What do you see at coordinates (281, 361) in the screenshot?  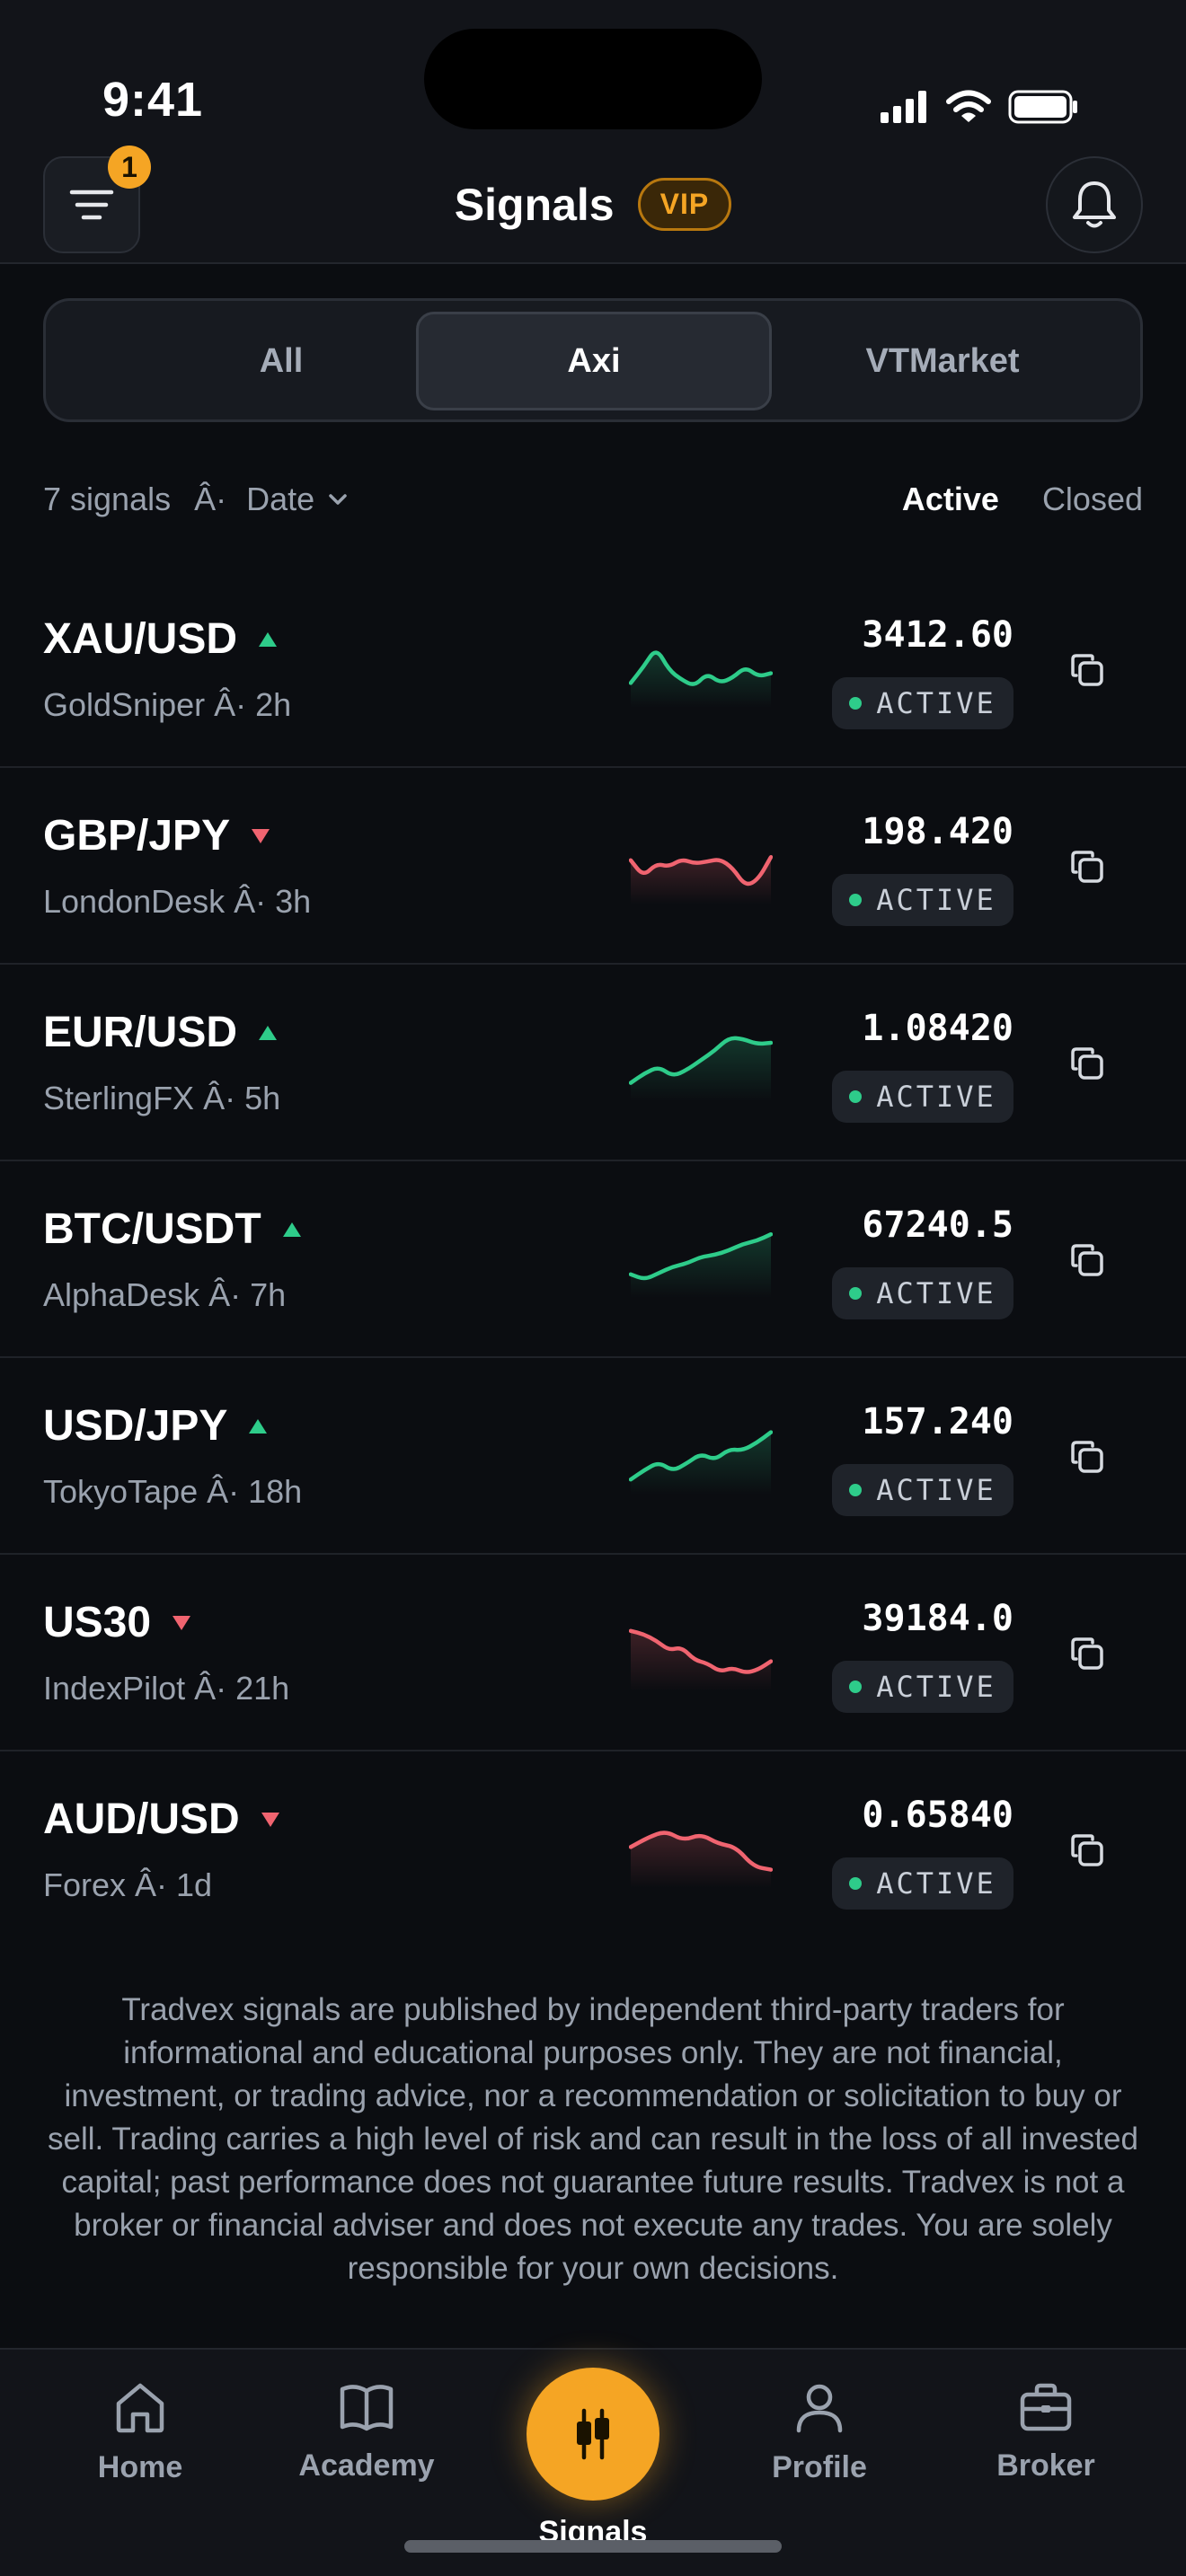 I see `tab-all: All` at bounding box center [281, 361].